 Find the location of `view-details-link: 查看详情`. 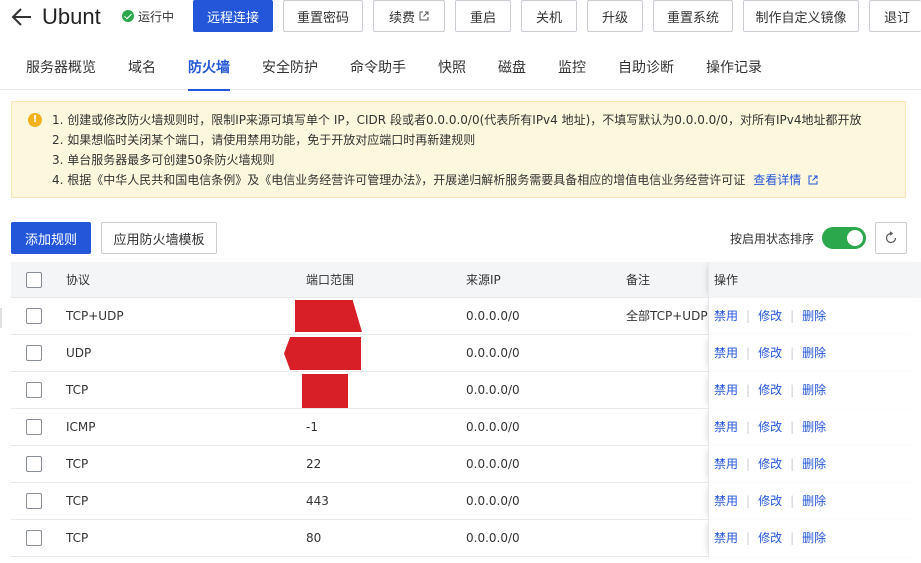

view-details-link: 查看详情 is located at coordinates (785, 180).